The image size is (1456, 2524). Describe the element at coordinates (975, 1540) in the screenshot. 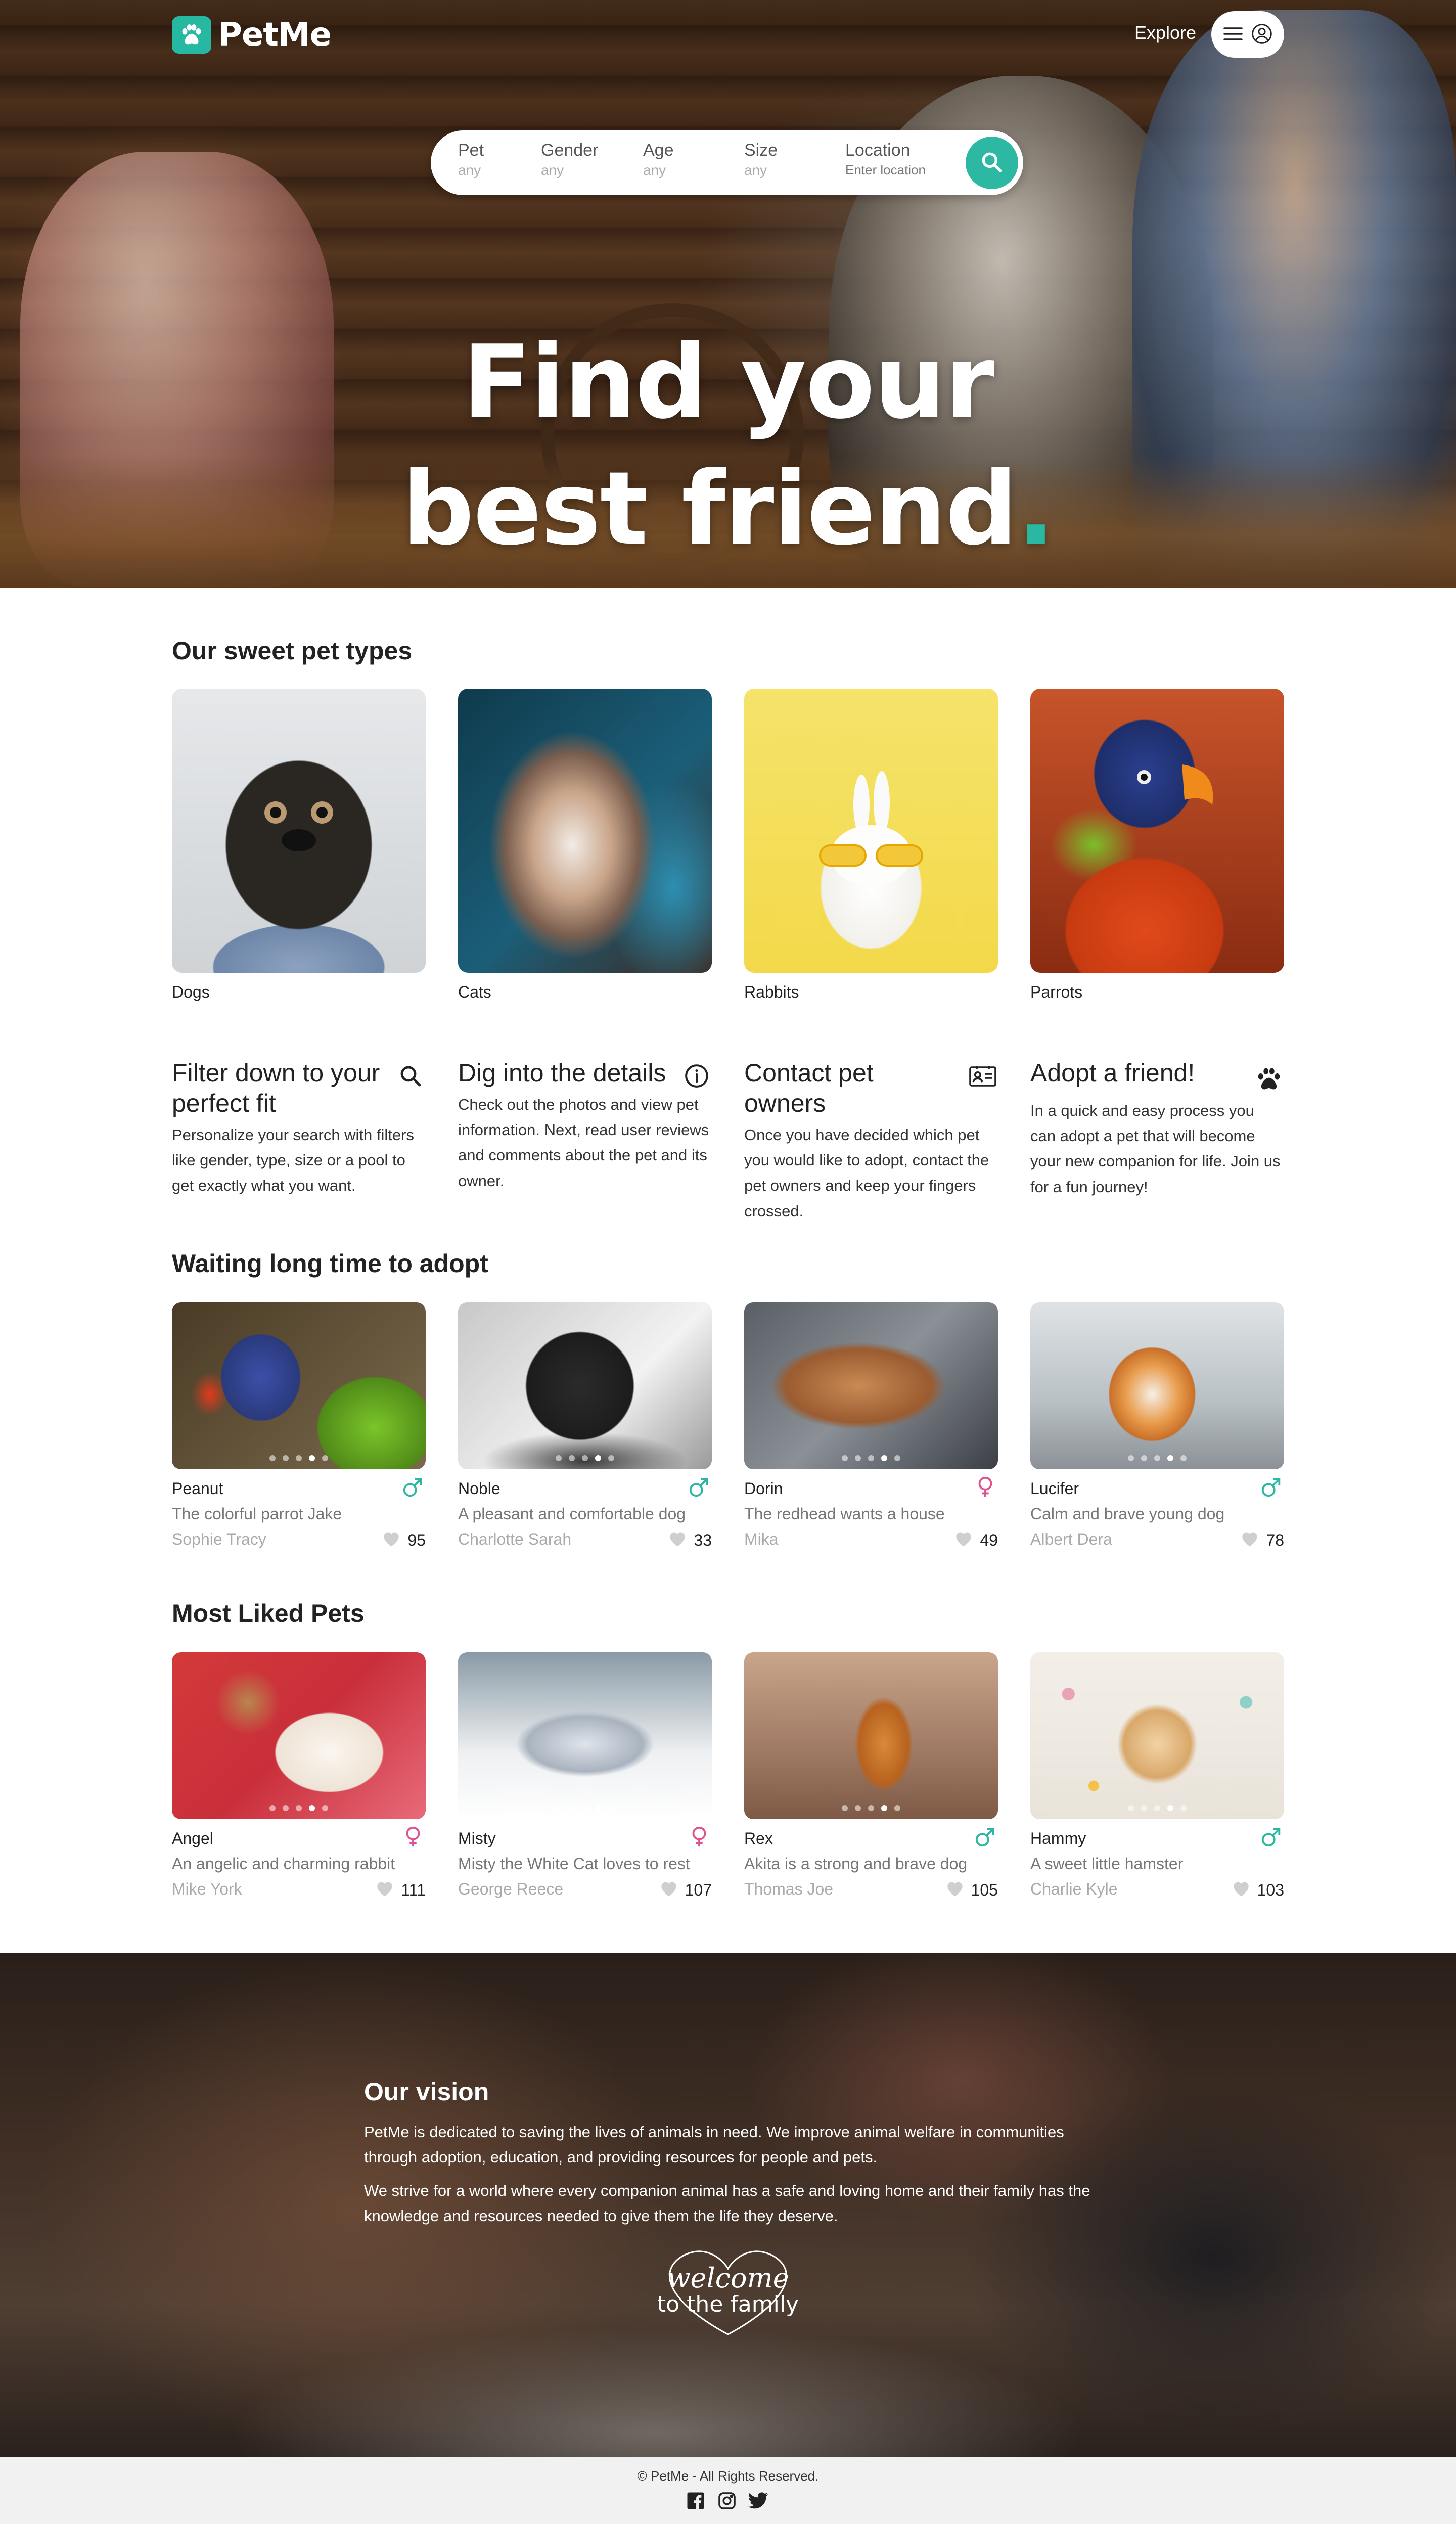

I see `like-counter: 49` at that location.